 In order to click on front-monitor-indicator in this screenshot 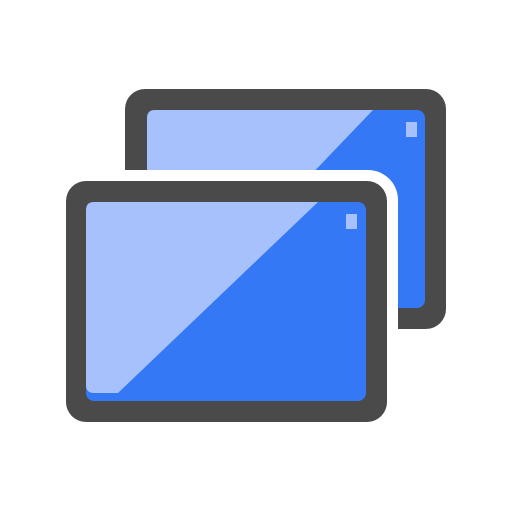, I will do `click(351, 221)`.